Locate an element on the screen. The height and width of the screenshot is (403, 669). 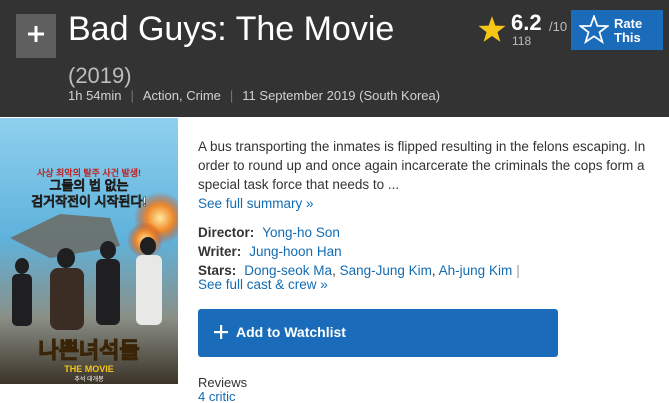
critic-reviews-link: 4 critic is located at coordinates (217, 396).